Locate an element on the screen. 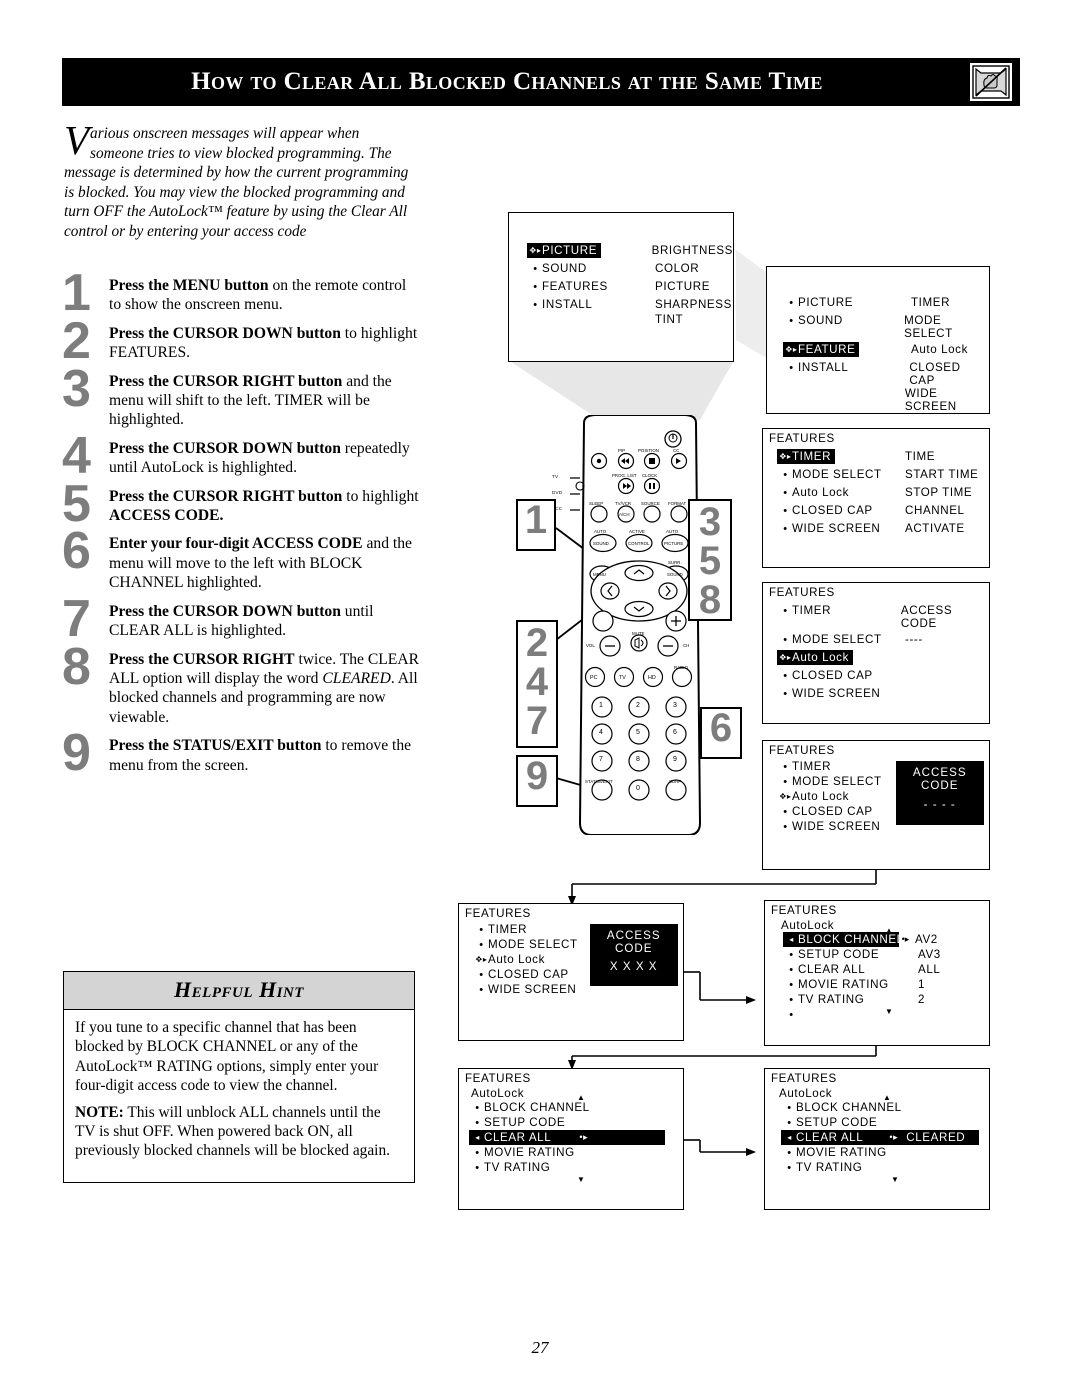 The image size is (1080, 1397). remote-label-prog-list: PROG. LIST is located at coordinates (624, 475).